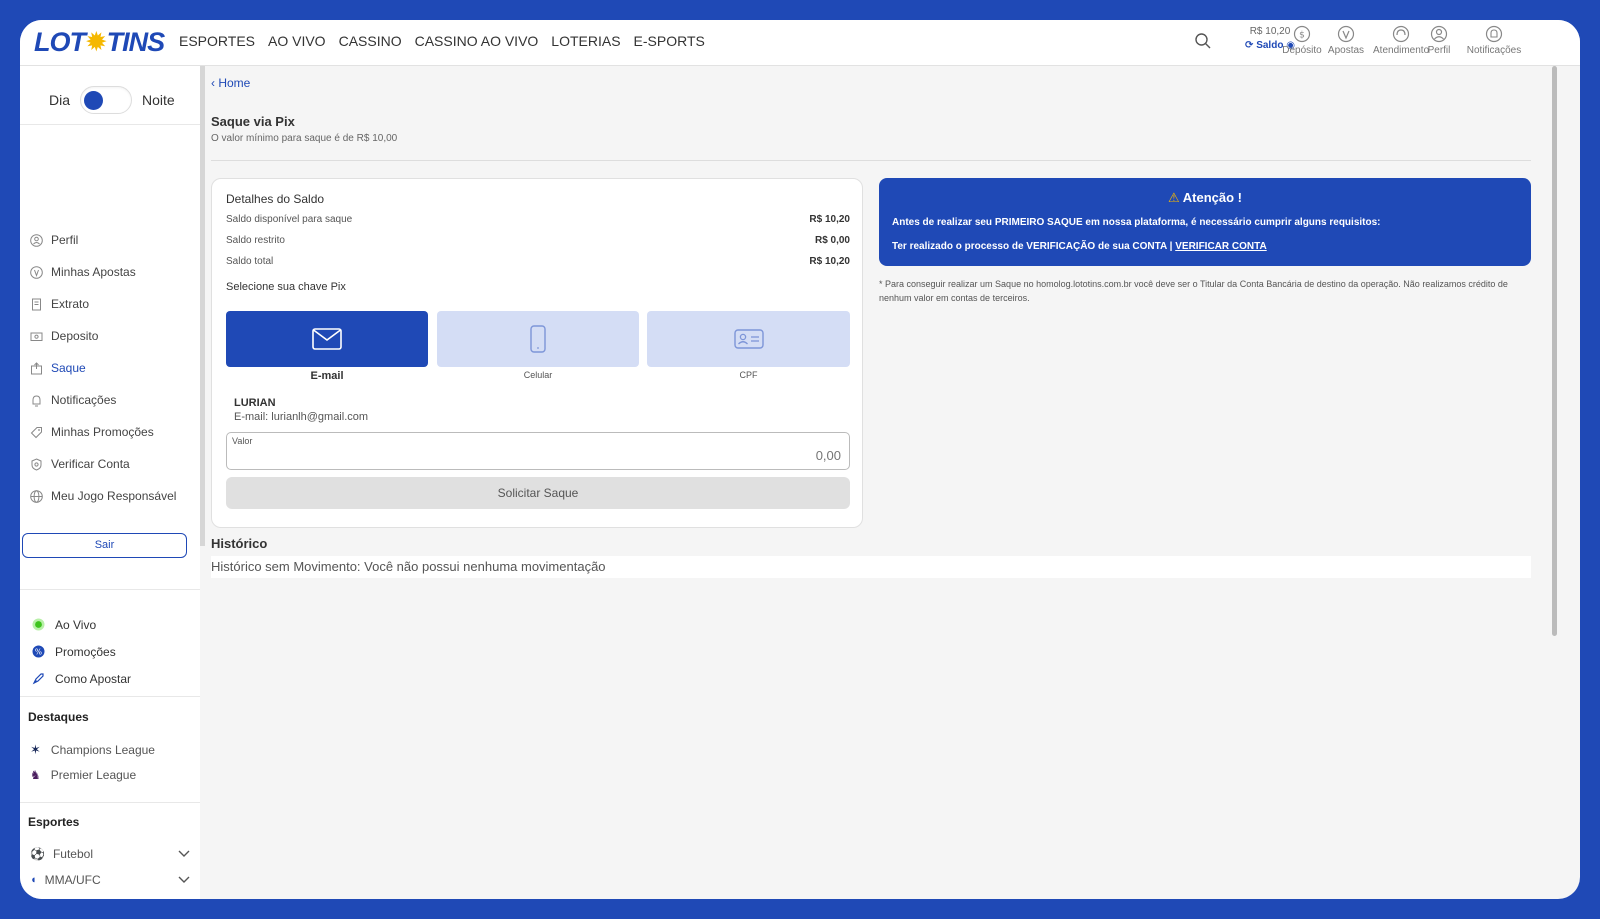 Image resolution: width=1600 pixels, height=919 pixels. What do you see at coordinates (1494, 50) in the screenshot?
I see `header-notificacoes-label: Notificações` at bounding box center [1494, 50].